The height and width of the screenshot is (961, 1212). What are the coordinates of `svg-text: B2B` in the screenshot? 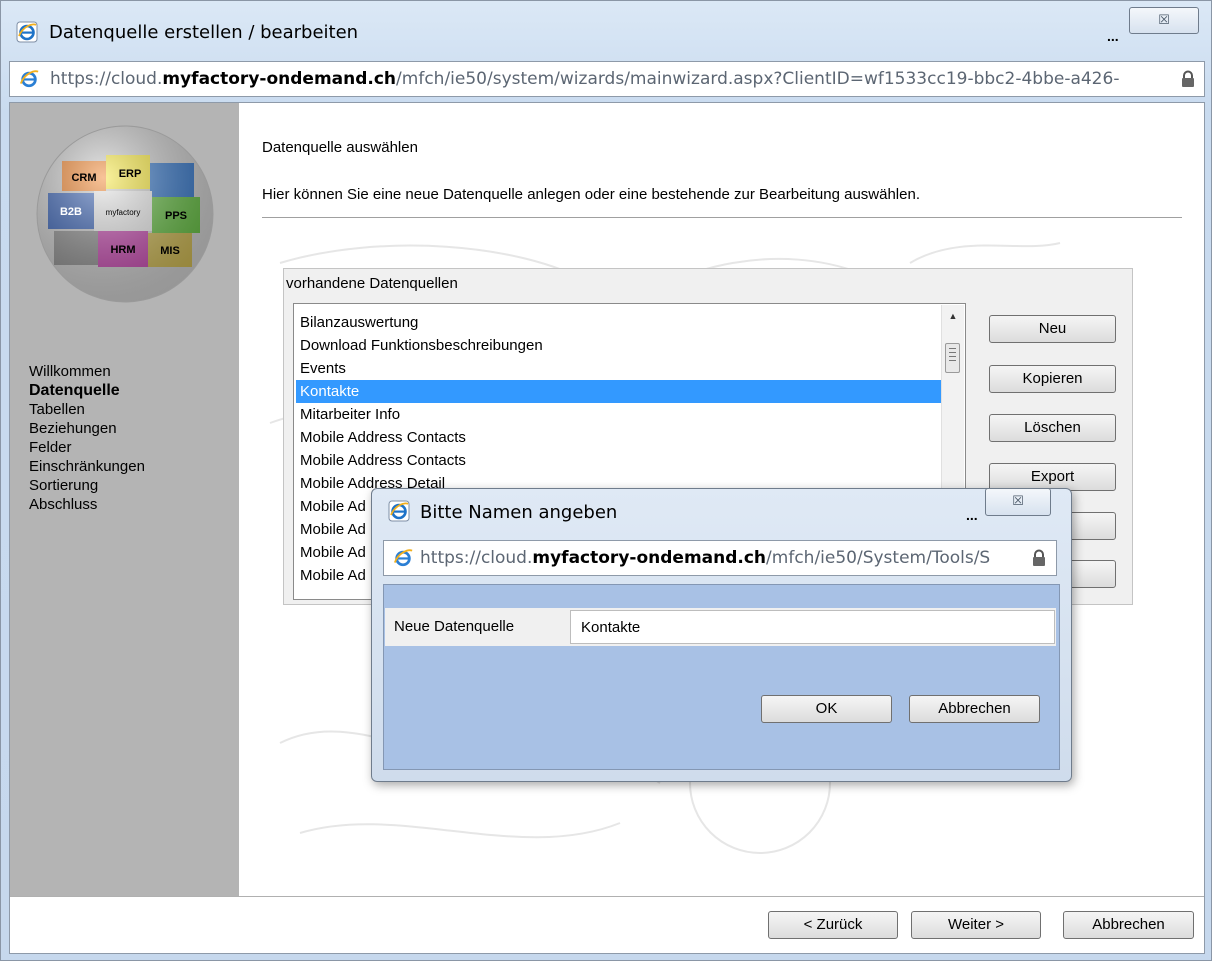 It's located at (71, 212).